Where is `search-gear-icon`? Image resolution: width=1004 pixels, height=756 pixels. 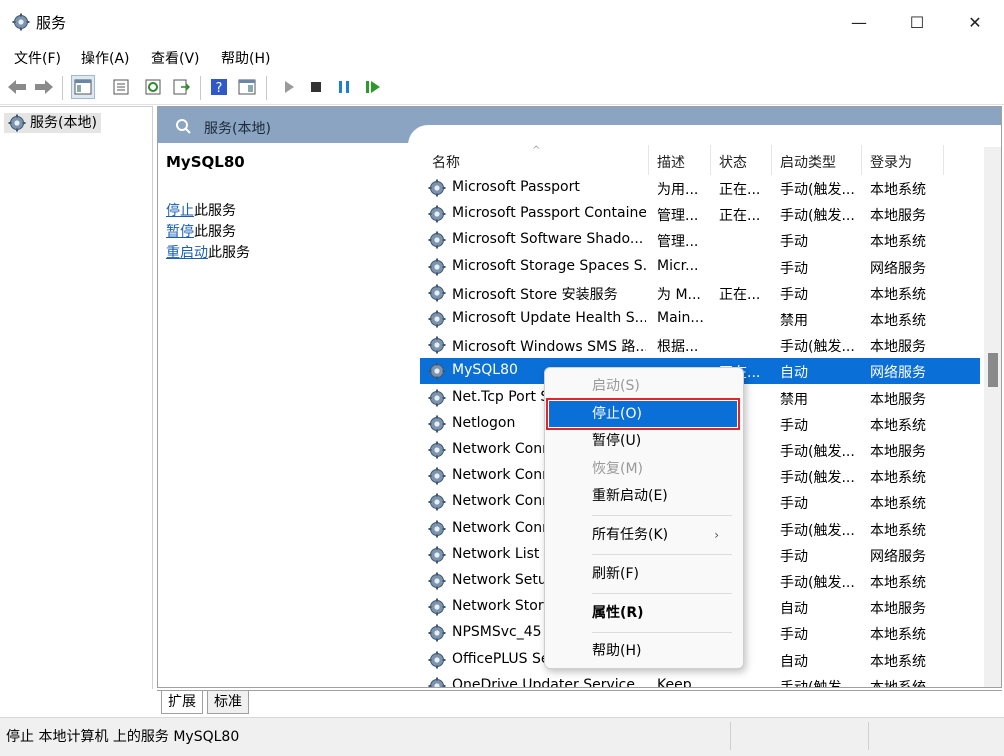
search-gear-icon is located at coordinates (183, 126).